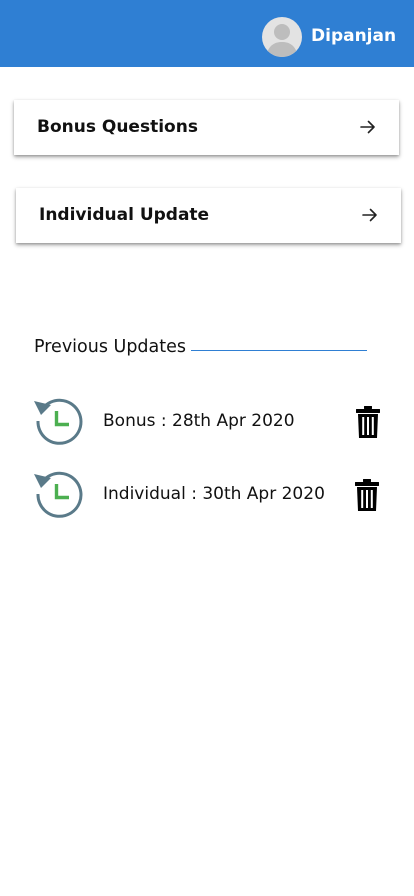 This screenshot has height=896, width=414. I want to click on individual-update-button: Individual Update, so click(208, 215).